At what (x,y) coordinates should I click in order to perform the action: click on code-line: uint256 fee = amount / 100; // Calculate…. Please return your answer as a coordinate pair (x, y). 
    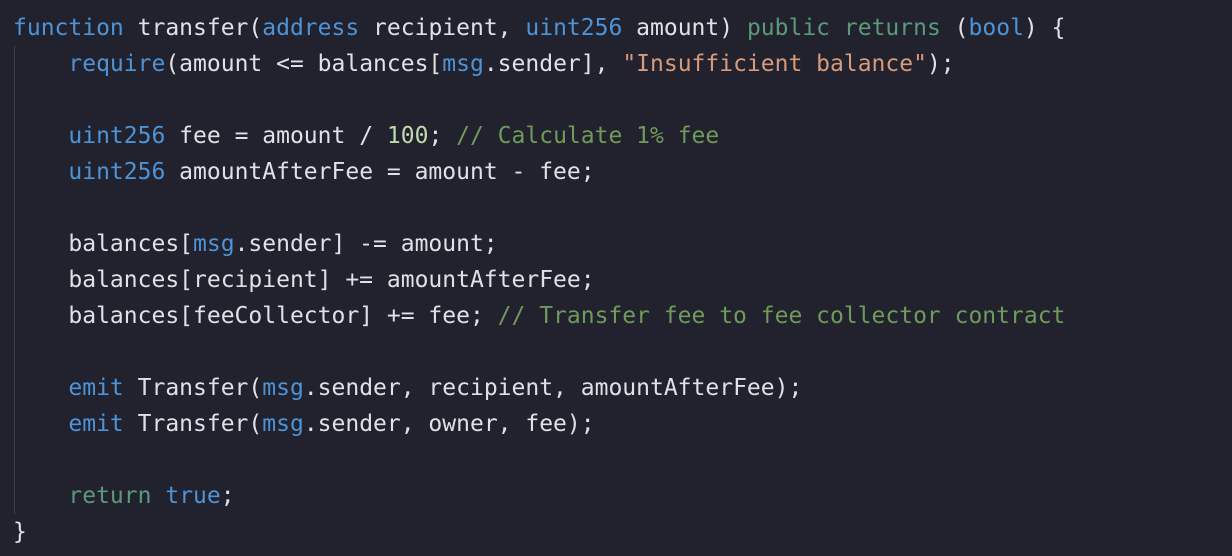
    Looking at the image, I should click on (616, 136).